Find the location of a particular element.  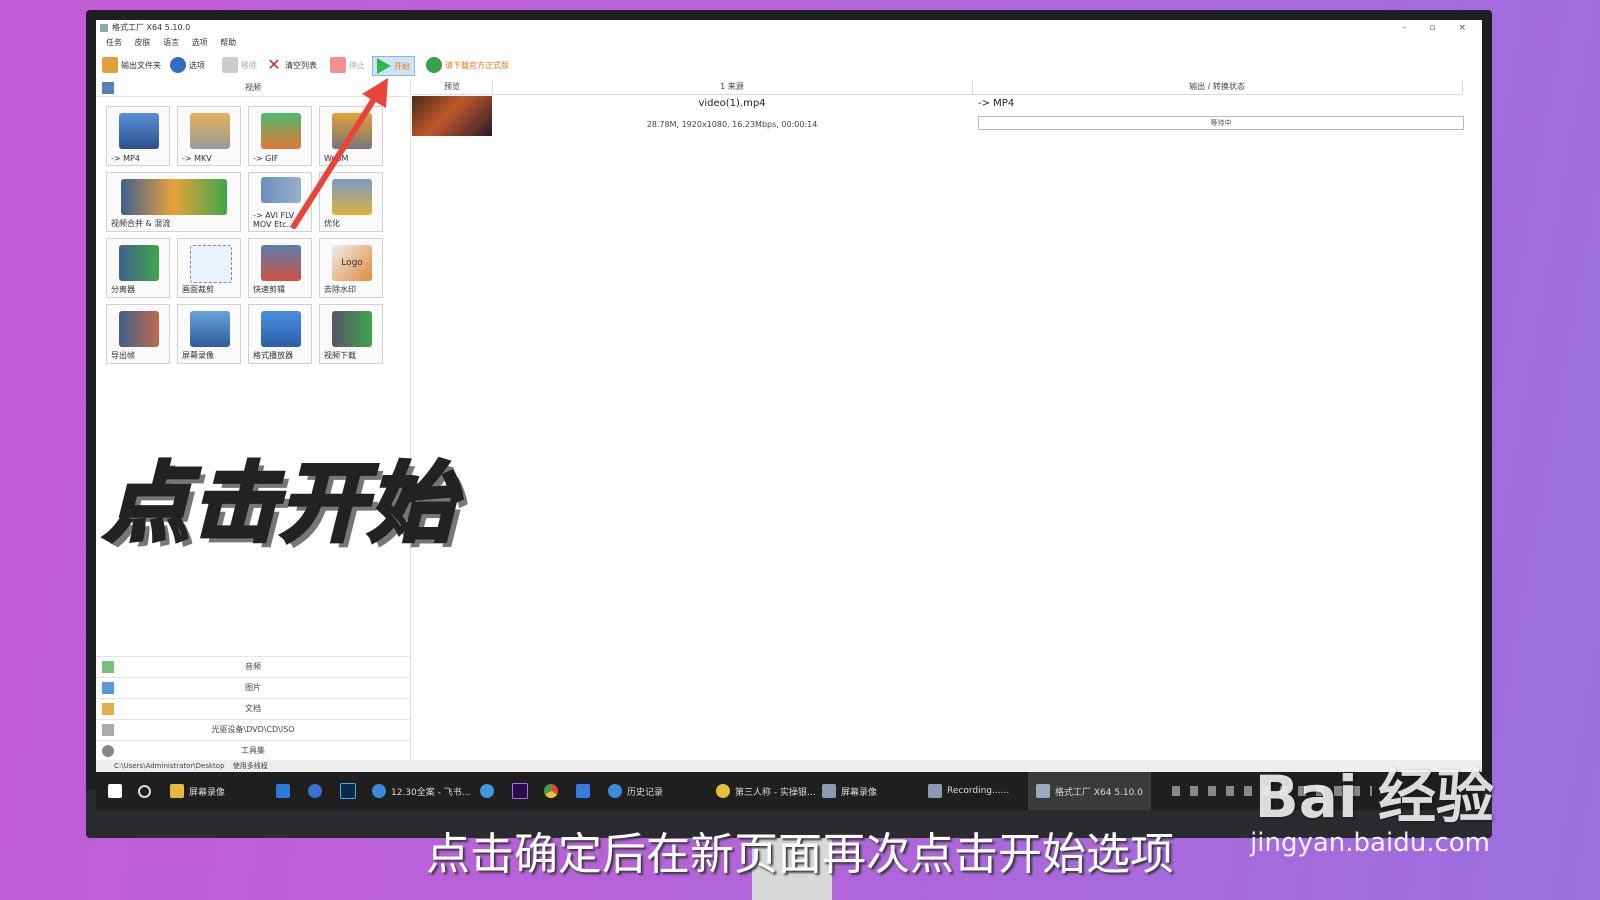

baidu-watermark: Bai 经验 is located at coordinates (1374, 797).